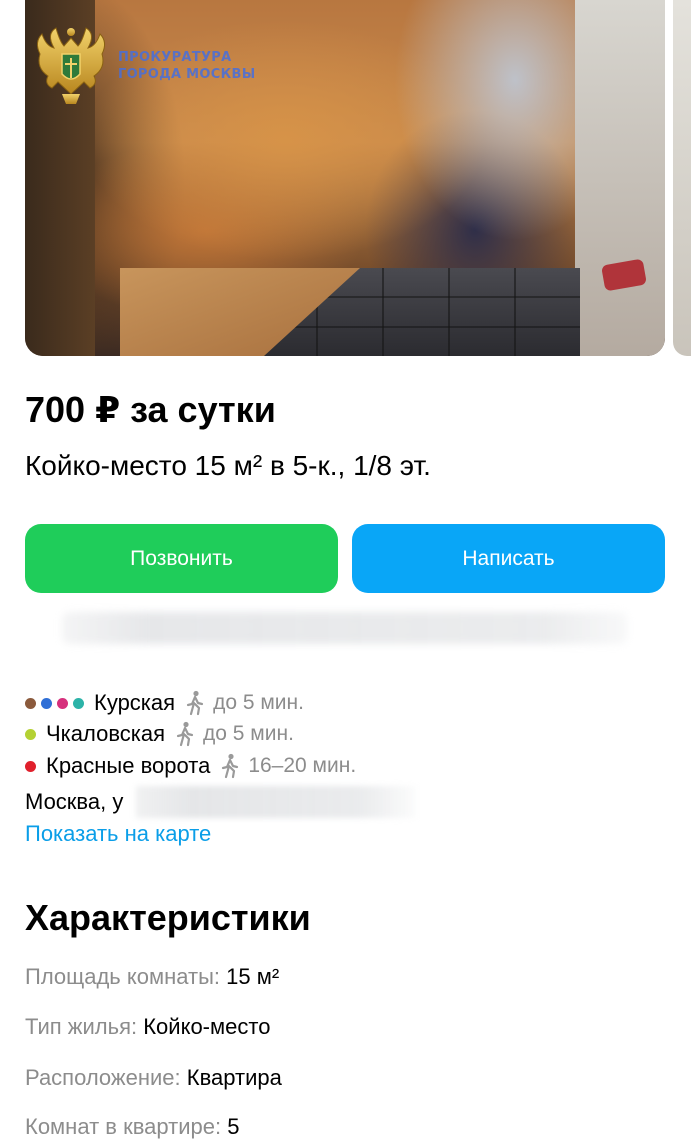 This screenshot has width=691, height=1148. I want to click on characteristic-row: Тип жилья: Койко-место, so click(147, 1027).